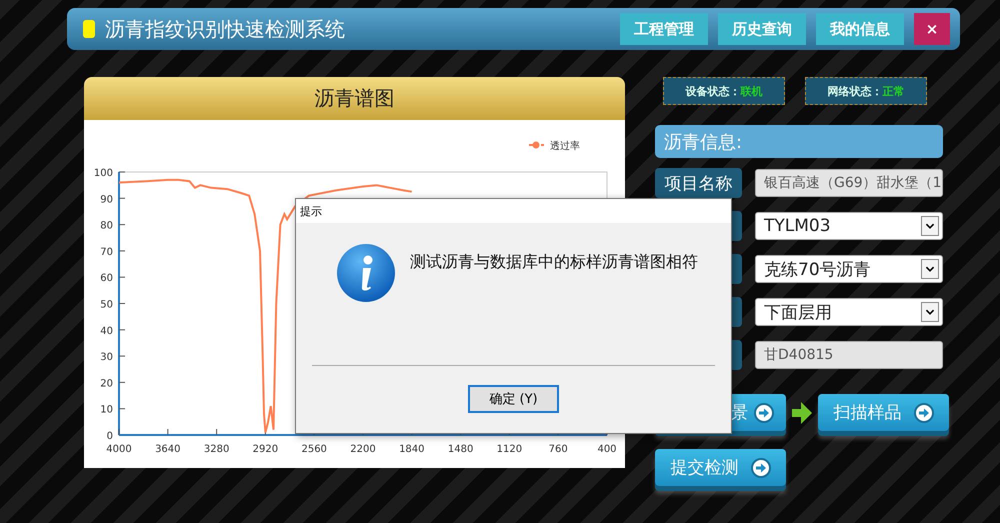 This screenshot has width=1000, height=523. Describe the element at coordinates (106, 410) in the screenshot. I see `y-tick-label: 10` at that location.